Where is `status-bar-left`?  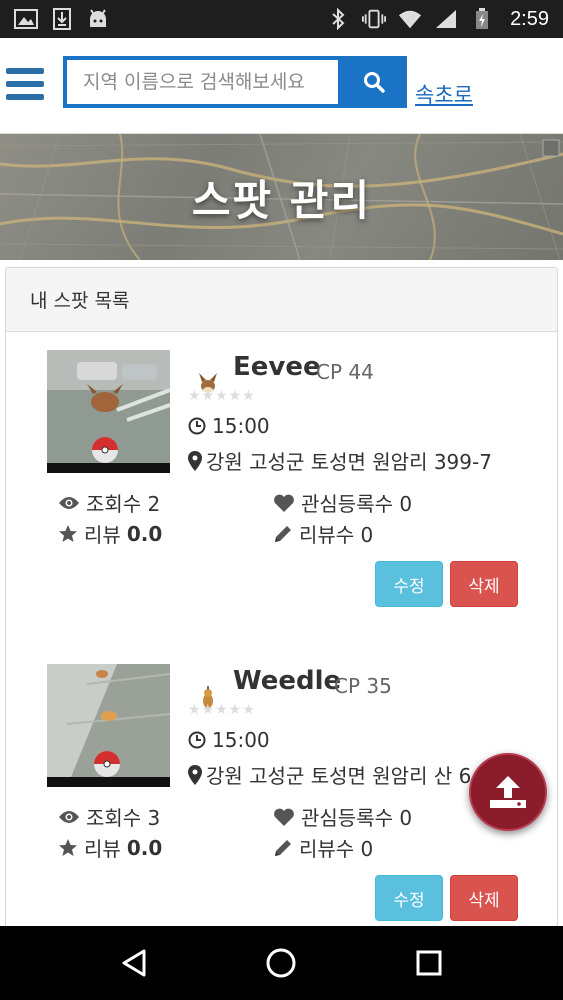 status-bar-left is located at coordinates (62, 19).